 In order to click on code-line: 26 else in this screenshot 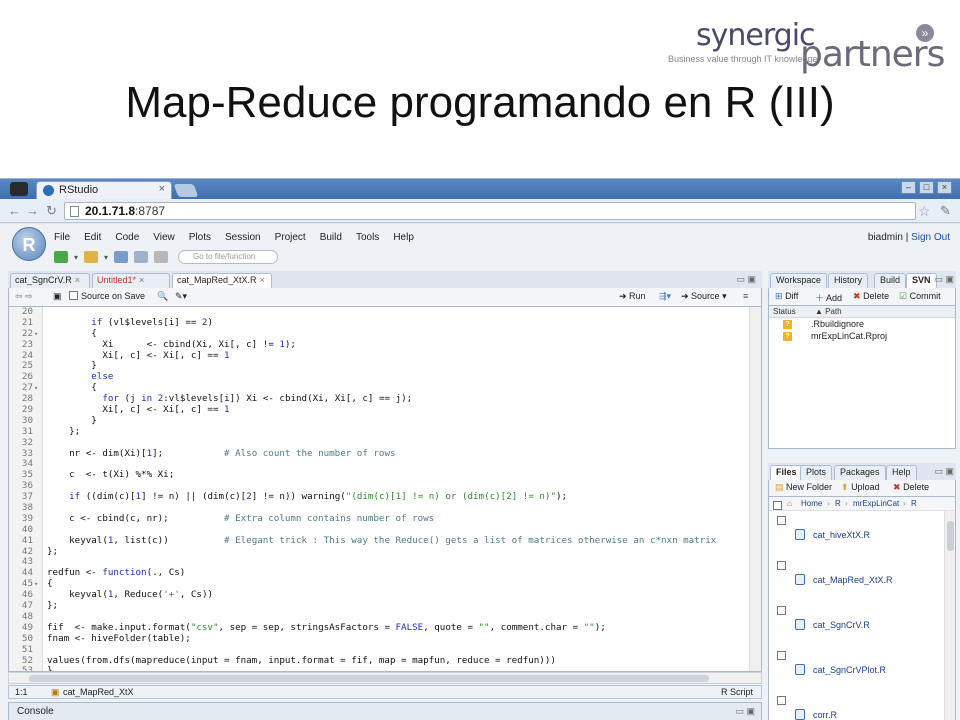, I will do `click(379, 377)`.